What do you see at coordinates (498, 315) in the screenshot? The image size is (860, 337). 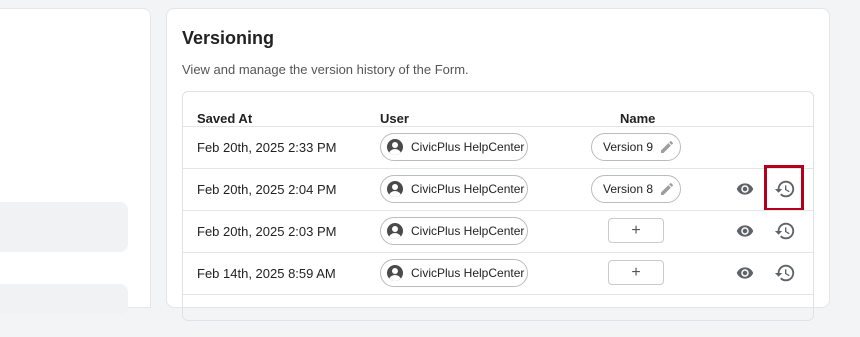 I see `table-row` at bounding box center [498, 315].